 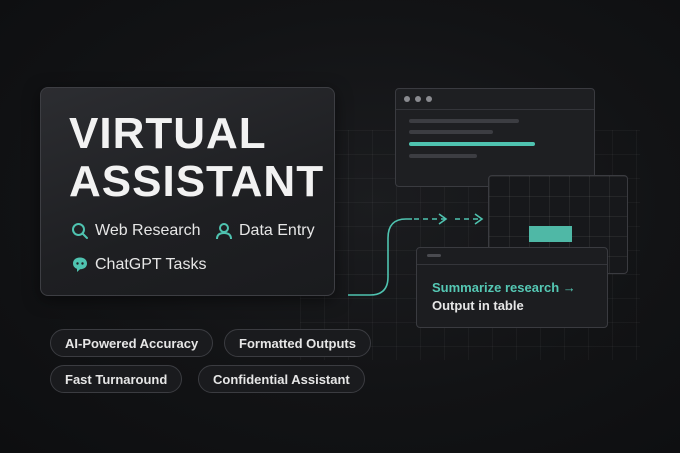 I want to click on service-data-entry: Data Entry, so click(x=265, y=231).